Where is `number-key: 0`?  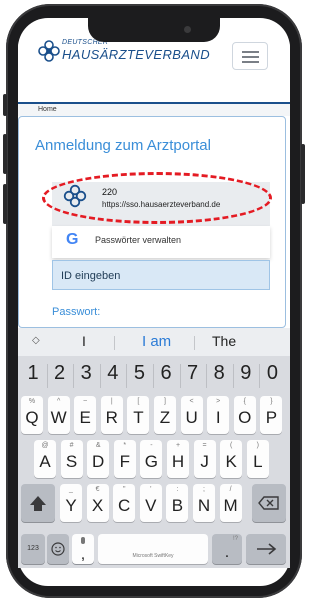 number-key: 0 is located at coordinates (272, 377).